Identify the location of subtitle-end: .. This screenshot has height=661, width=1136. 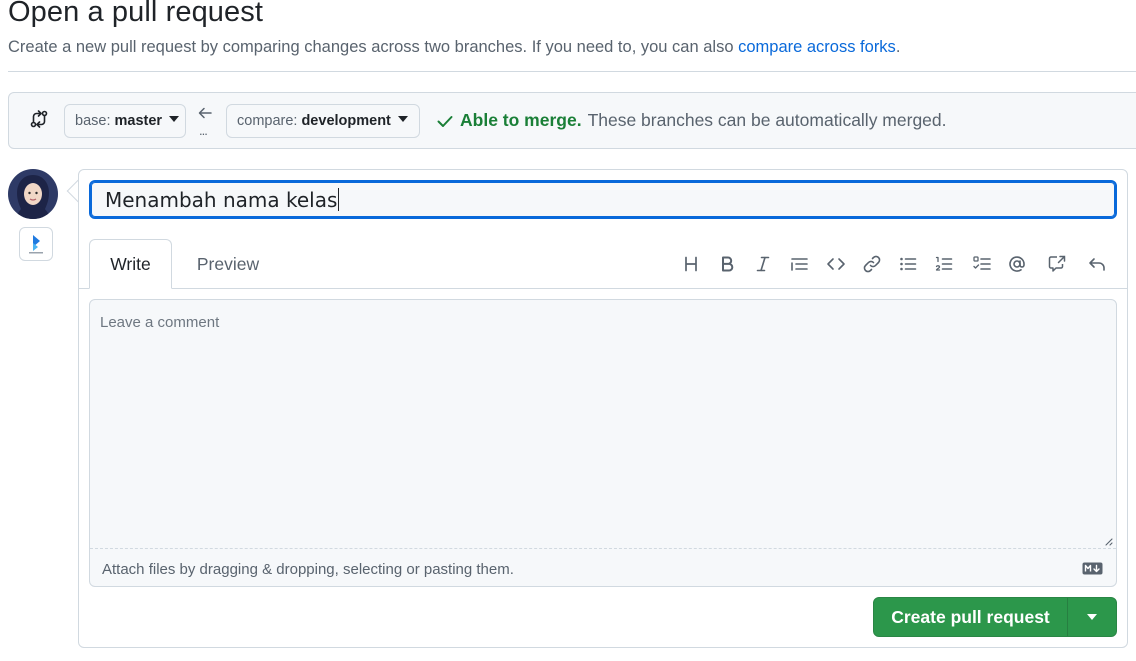
(898, 47).